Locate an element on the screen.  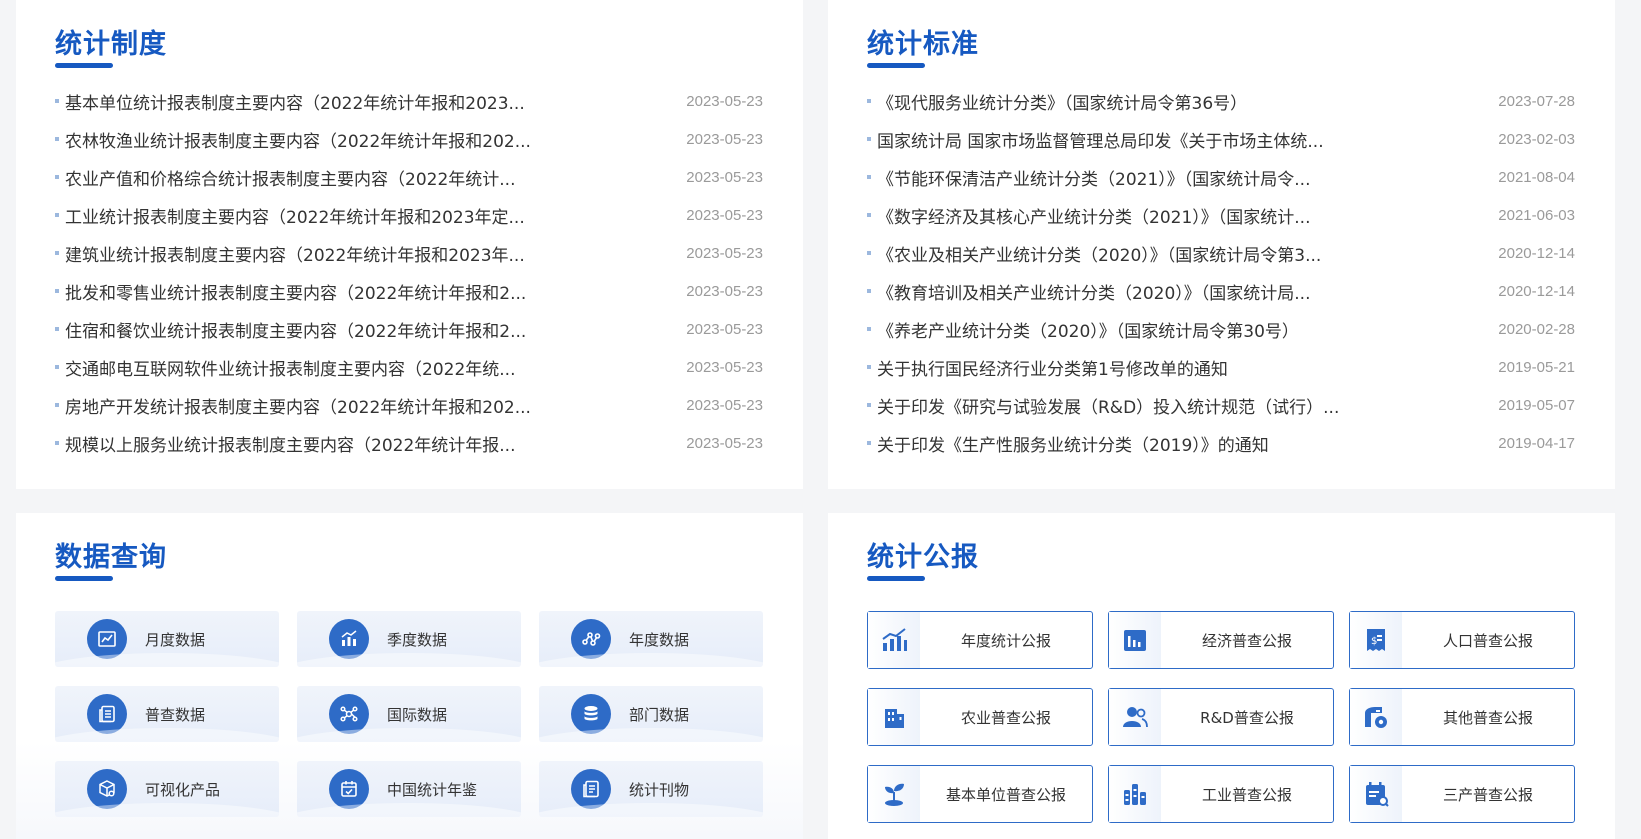
bulletin-rd-census-button: R&D普查公报 is located at coordinates (1221, 717).